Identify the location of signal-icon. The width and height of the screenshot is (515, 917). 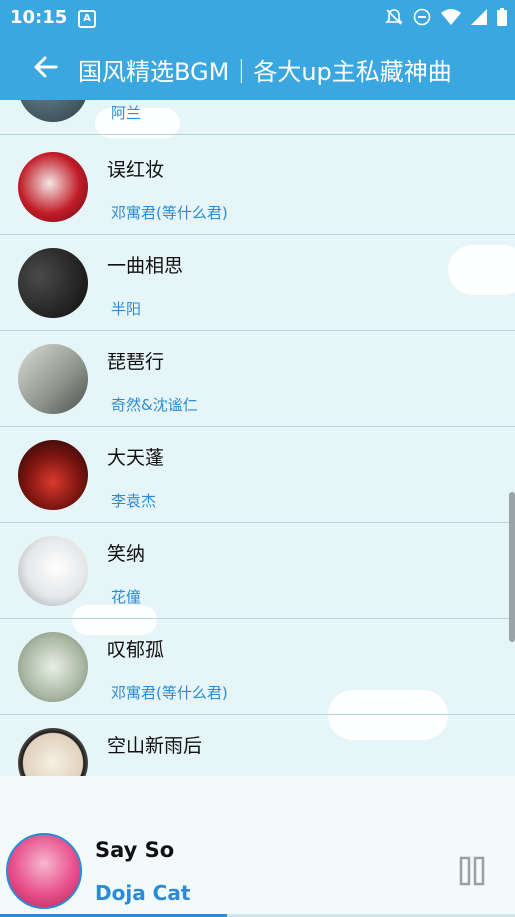
(479, 19).